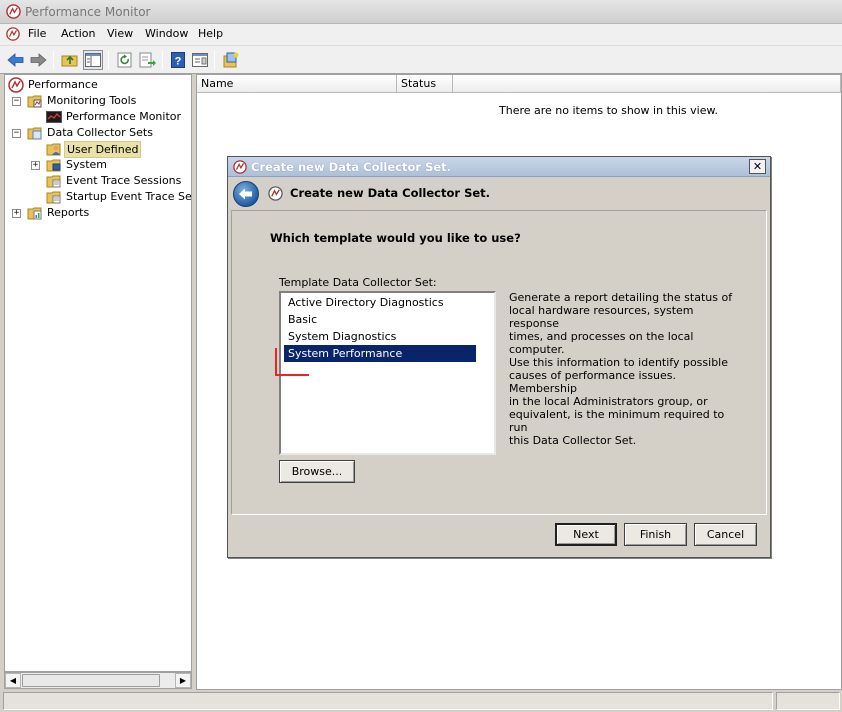 This screenshot has height=712, width=842. Describe the element at coordinates (231, 60) in the screenshot. I see `new-icon` at that location.